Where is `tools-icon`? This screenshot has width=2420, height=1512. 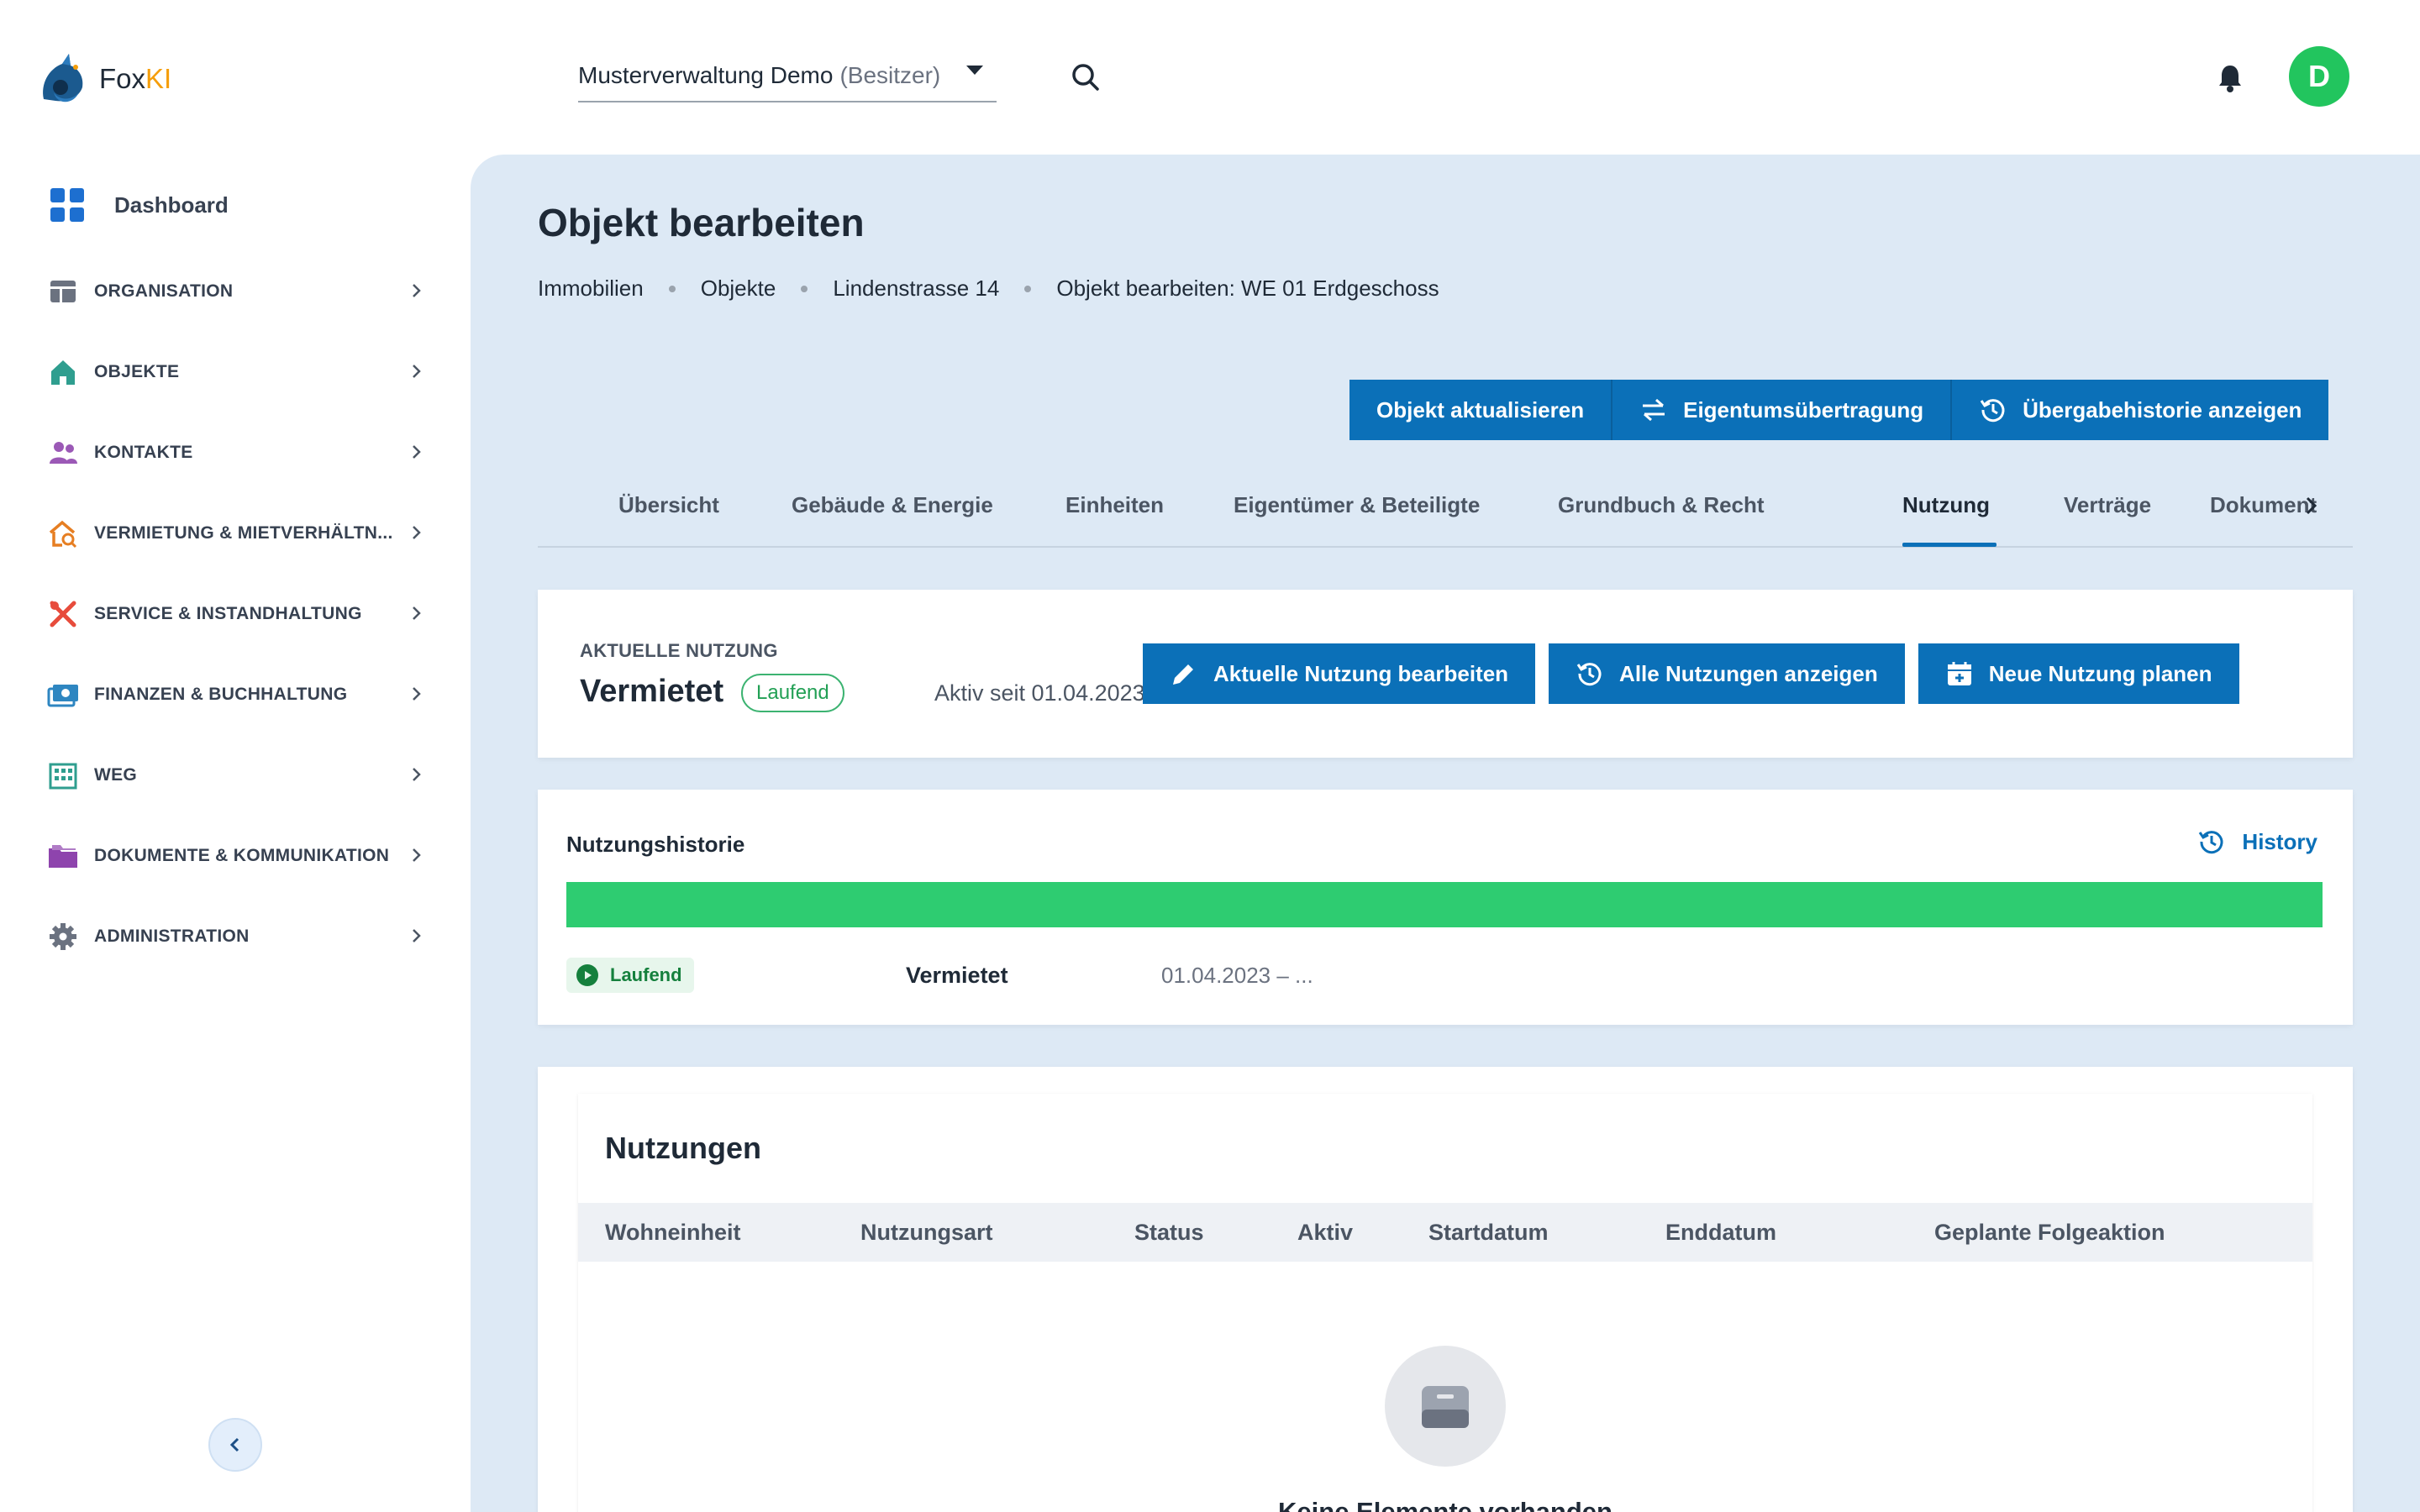
tools-icon is located at coordinates (63, 614).